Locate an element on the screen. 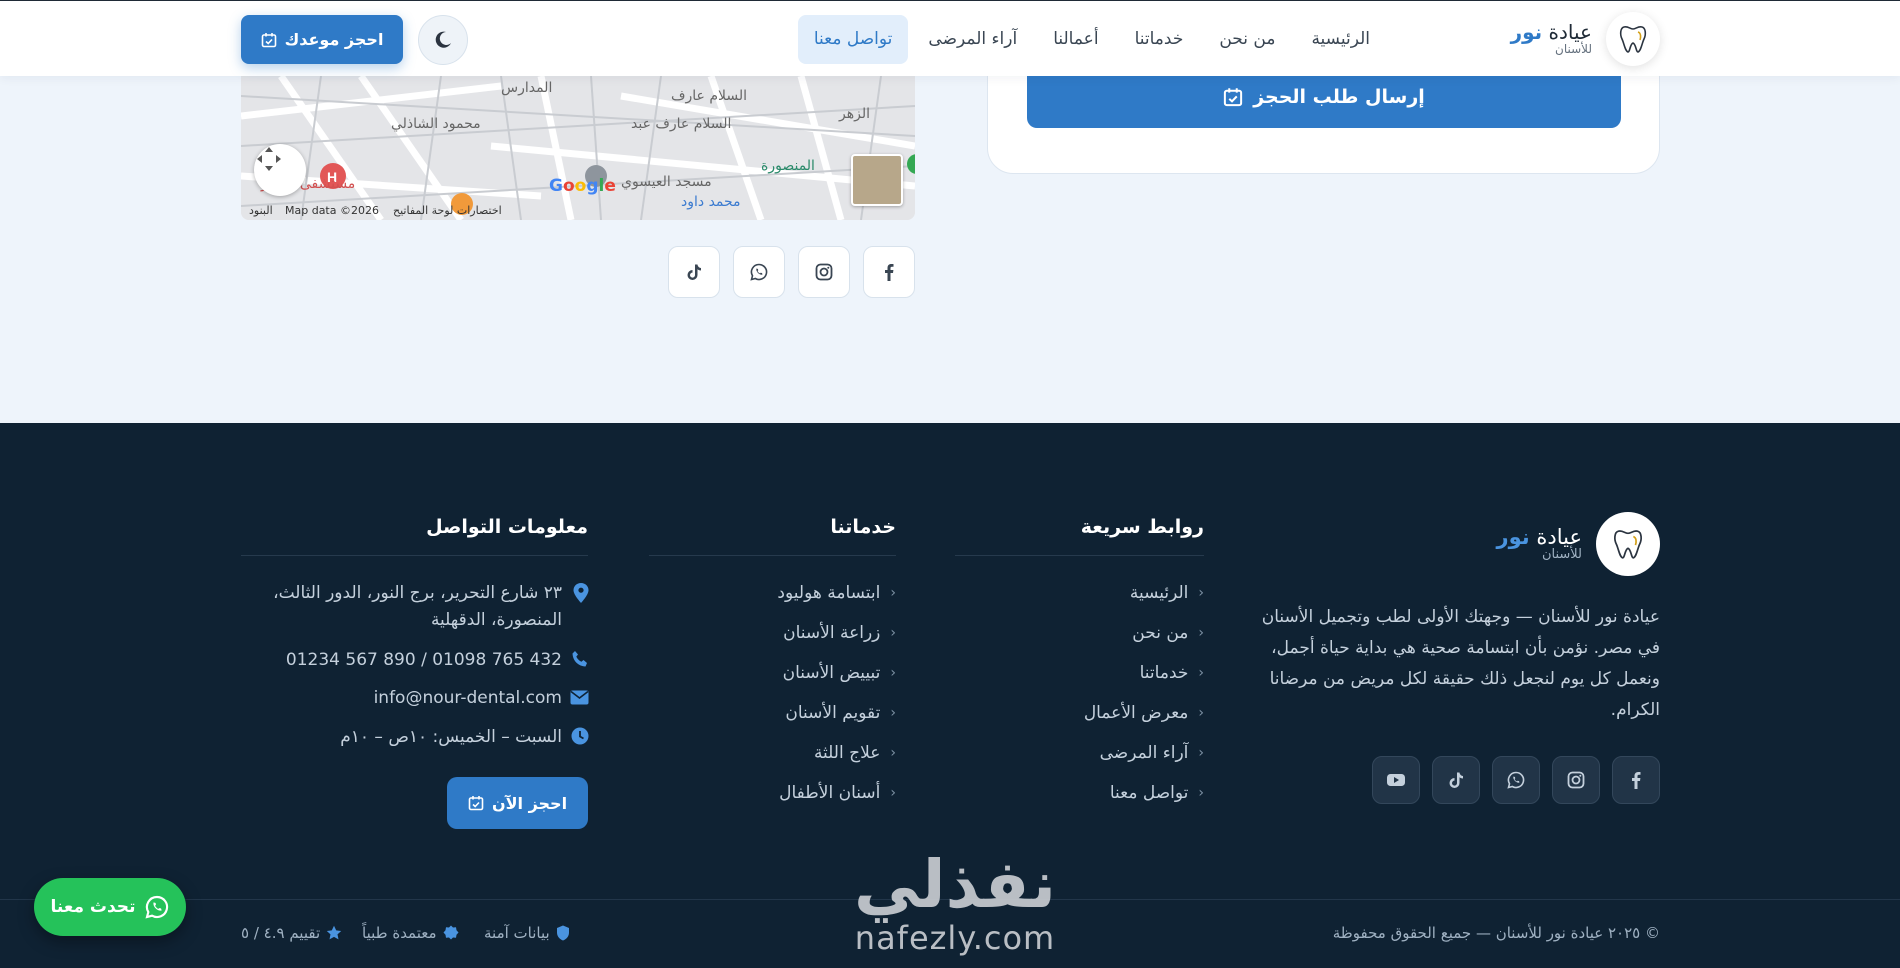 This screenshot has width=1900, height=968. footer-youtube-button is located at coordinates (1396, 780).